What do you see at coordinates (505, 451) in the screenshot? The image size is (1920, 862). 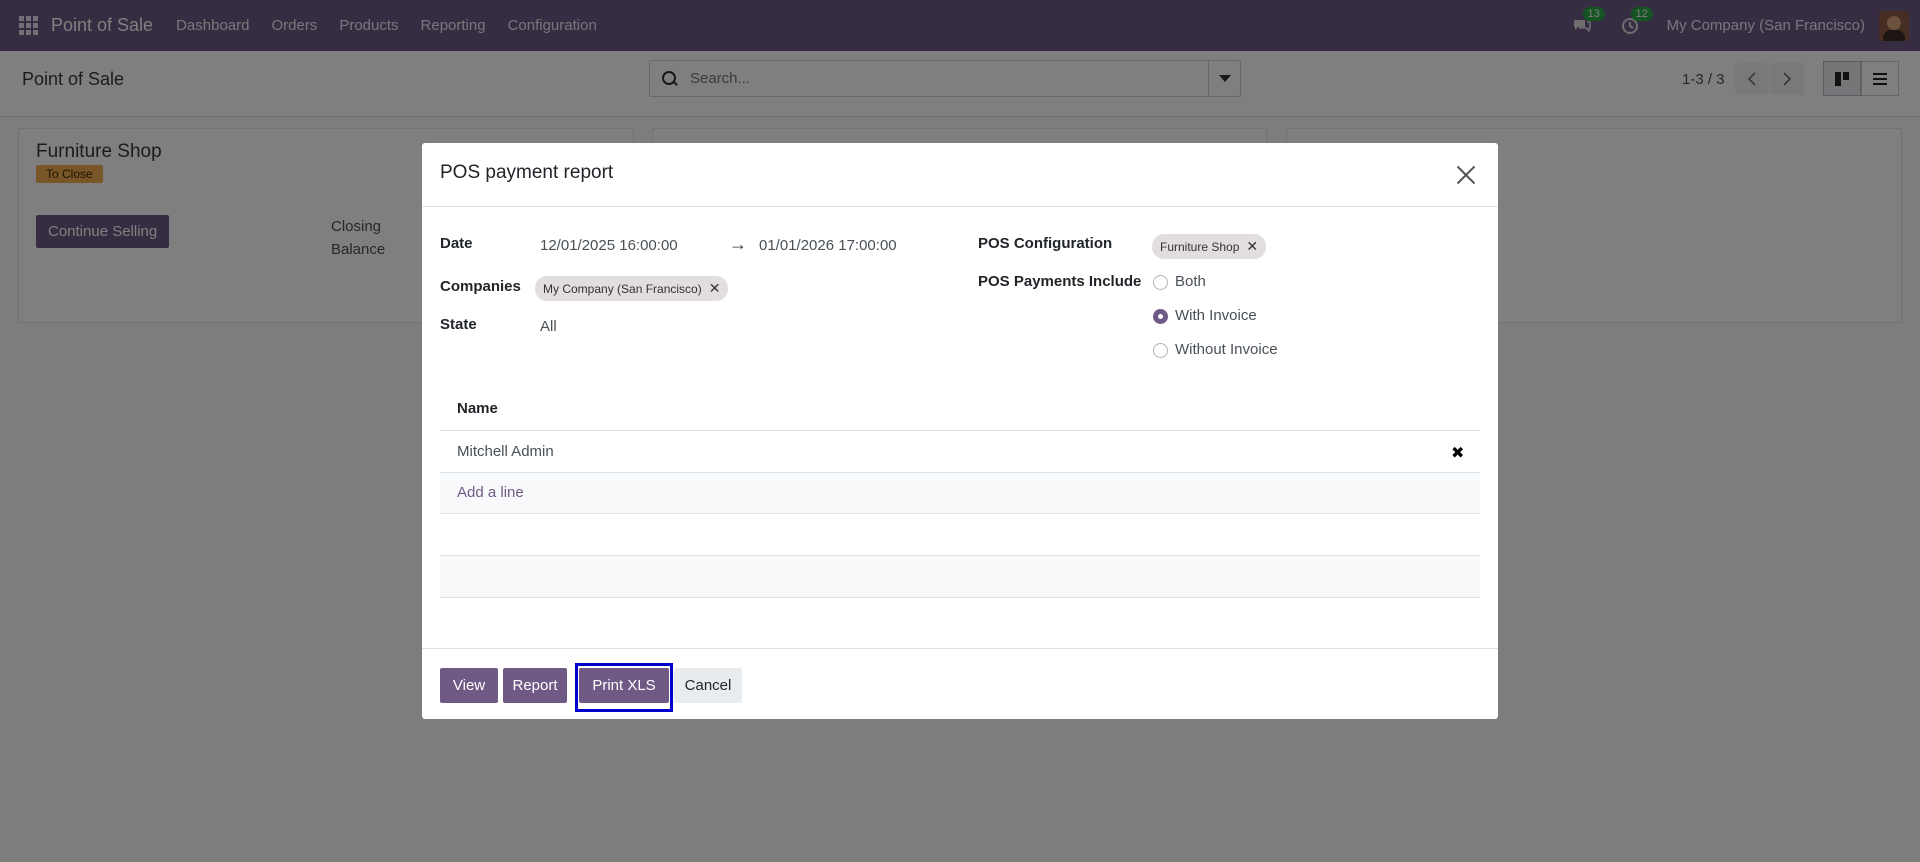 I see `row-name: Mitchell Admin` at bounding box center [505, 451].